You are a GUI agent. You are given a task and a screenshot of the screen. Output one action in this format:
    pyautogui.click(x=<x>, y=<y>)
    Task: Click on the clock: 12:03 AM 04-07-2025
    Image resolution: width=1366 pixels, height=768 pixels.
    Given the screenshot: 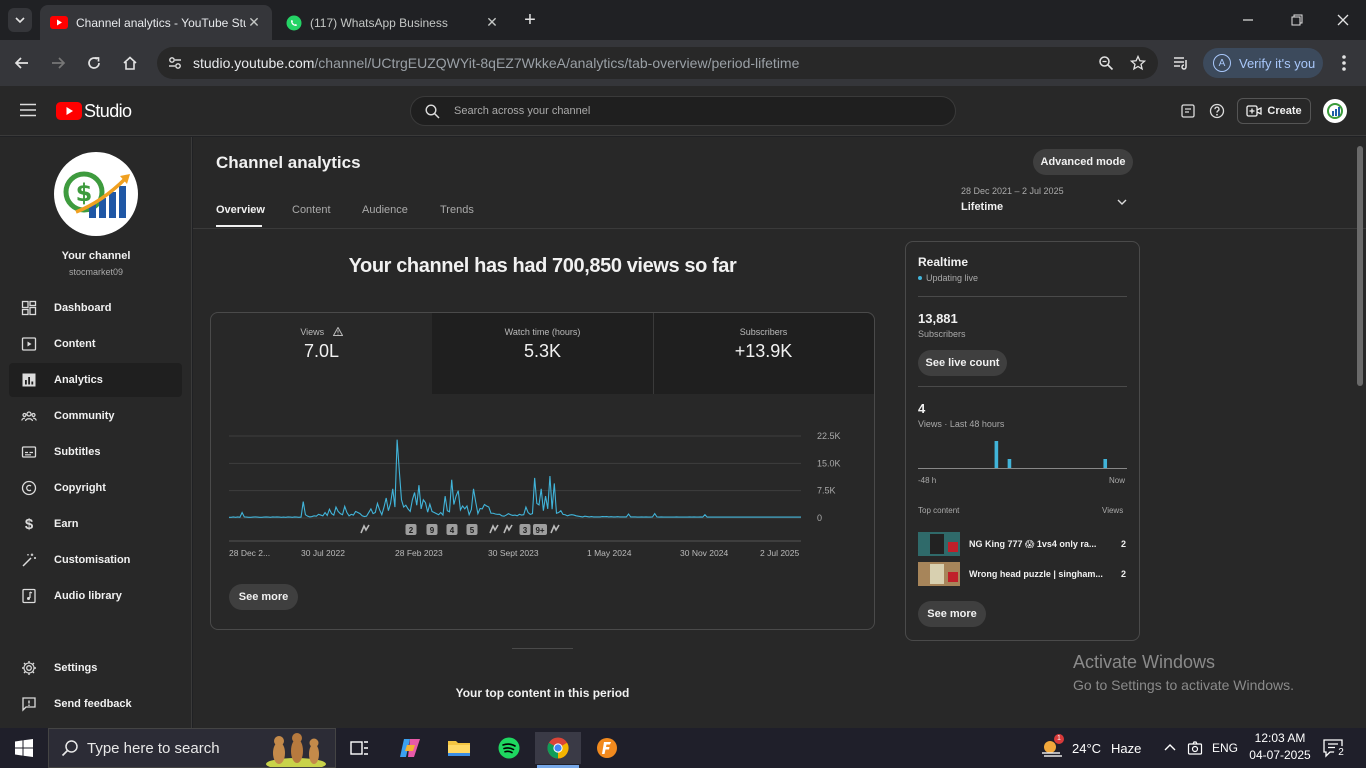 What is the action you would take?
    pyautogui.click(x=1280, y=746)
    